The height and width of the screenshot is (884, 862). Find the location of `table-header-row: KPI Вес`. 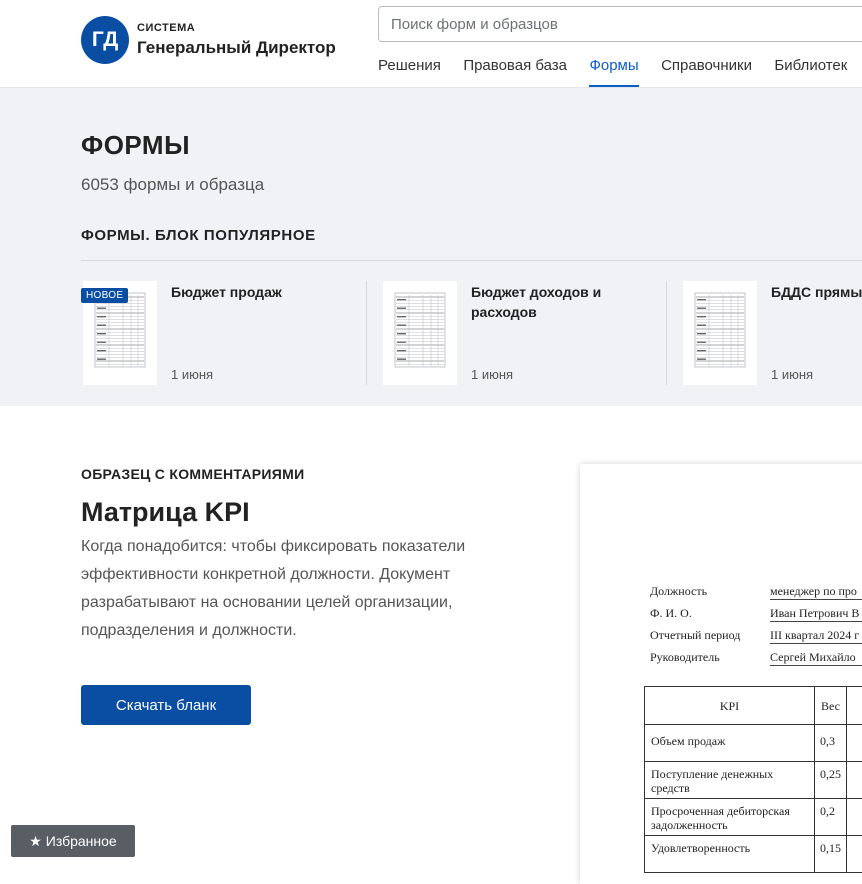

table-header-row: KPI Вес is located at coordinates (753, 706).